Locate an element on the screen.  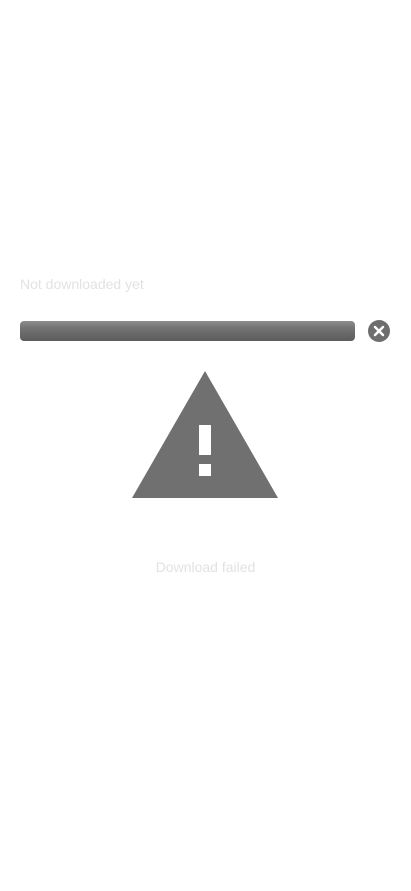
close-icon is located at coordinates (379, 331).